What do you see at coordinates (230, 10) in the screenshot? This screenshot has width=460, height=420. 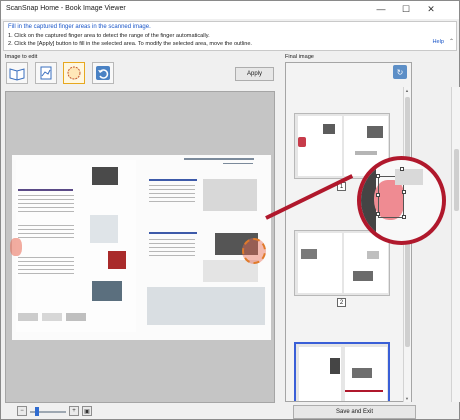 I see `title-bar: ScanSnap Home - Book Image Viewer — ☐ ✕` at bounding box center [230, 10].